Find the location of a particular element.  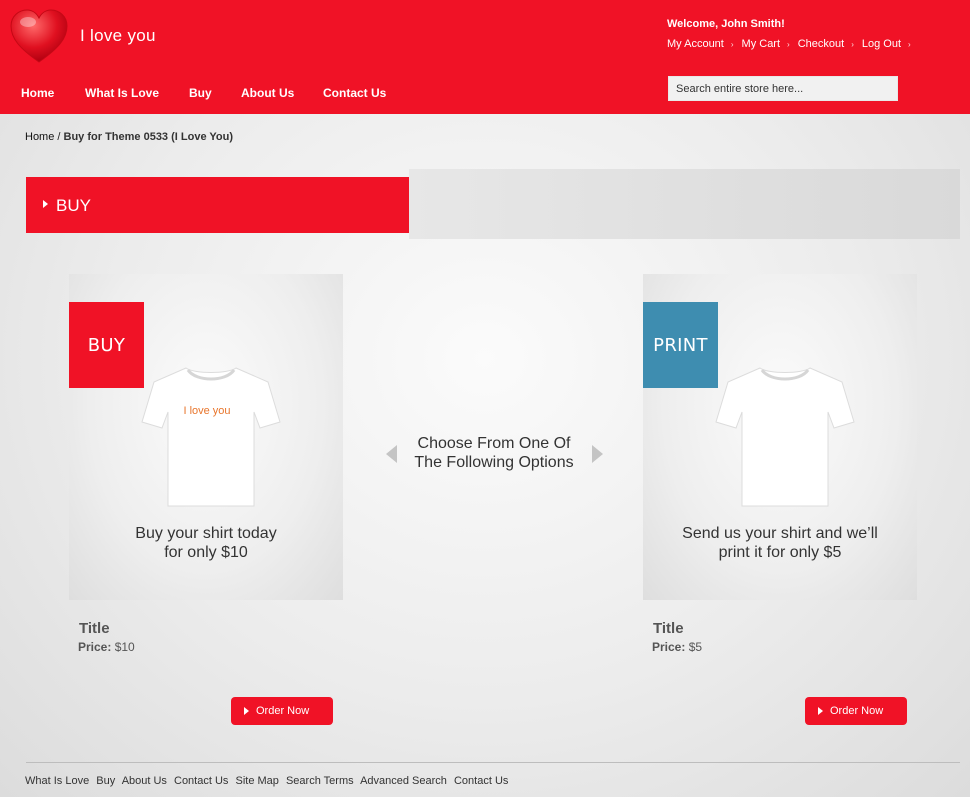

page-title: BUY is located at coordinates (73, 205).